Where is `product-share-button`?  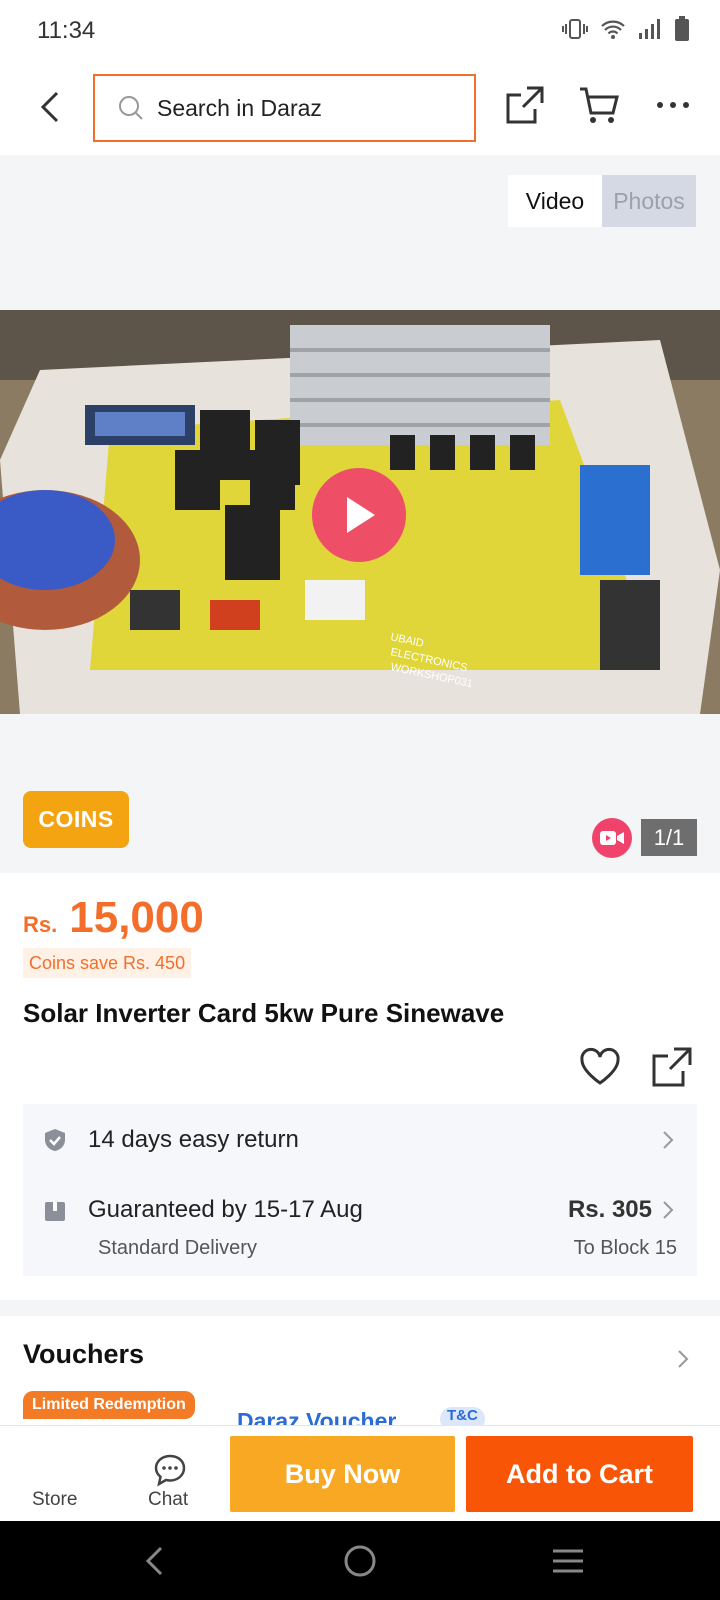
product-share-button is located at coordinates (672, 1067).